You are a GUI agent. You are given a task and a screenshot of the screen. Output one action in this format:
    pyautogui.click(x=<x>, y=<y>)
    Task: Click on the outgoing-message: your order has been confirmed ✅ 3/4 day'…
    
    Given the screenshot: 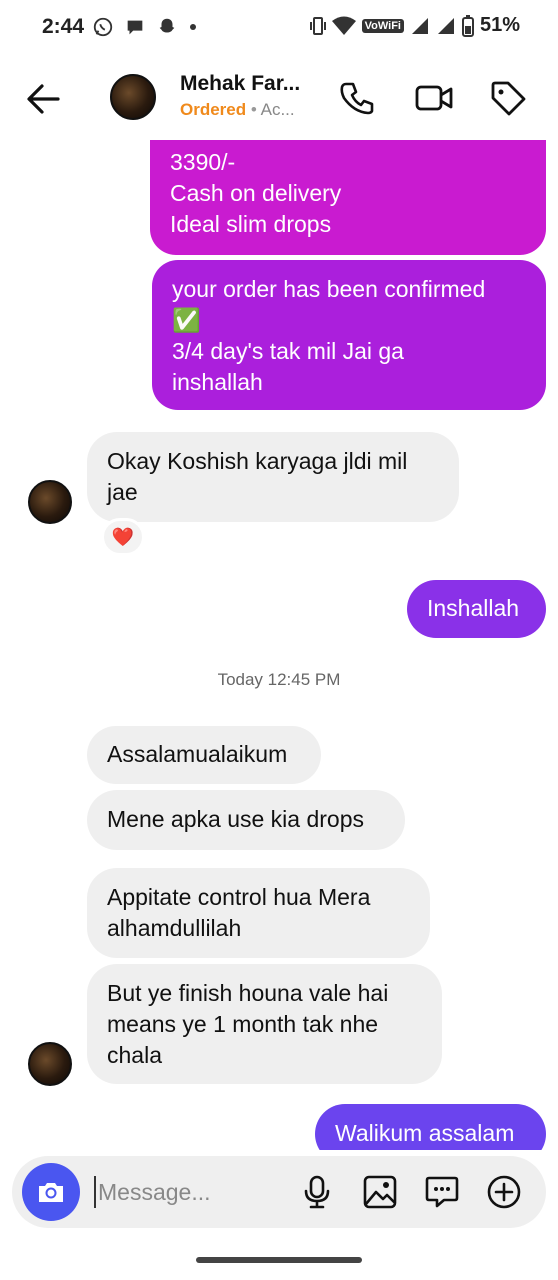 What is the action you would take?
    pyautogui.click(x=349, y=335)
    